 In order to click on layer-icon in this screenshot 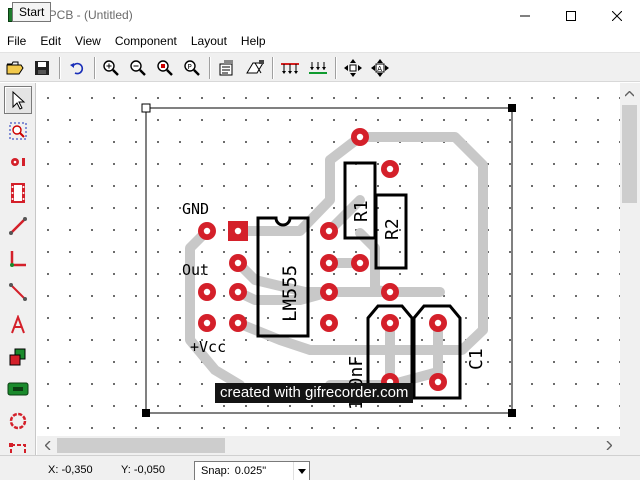, I will do `click(17, 357)`.